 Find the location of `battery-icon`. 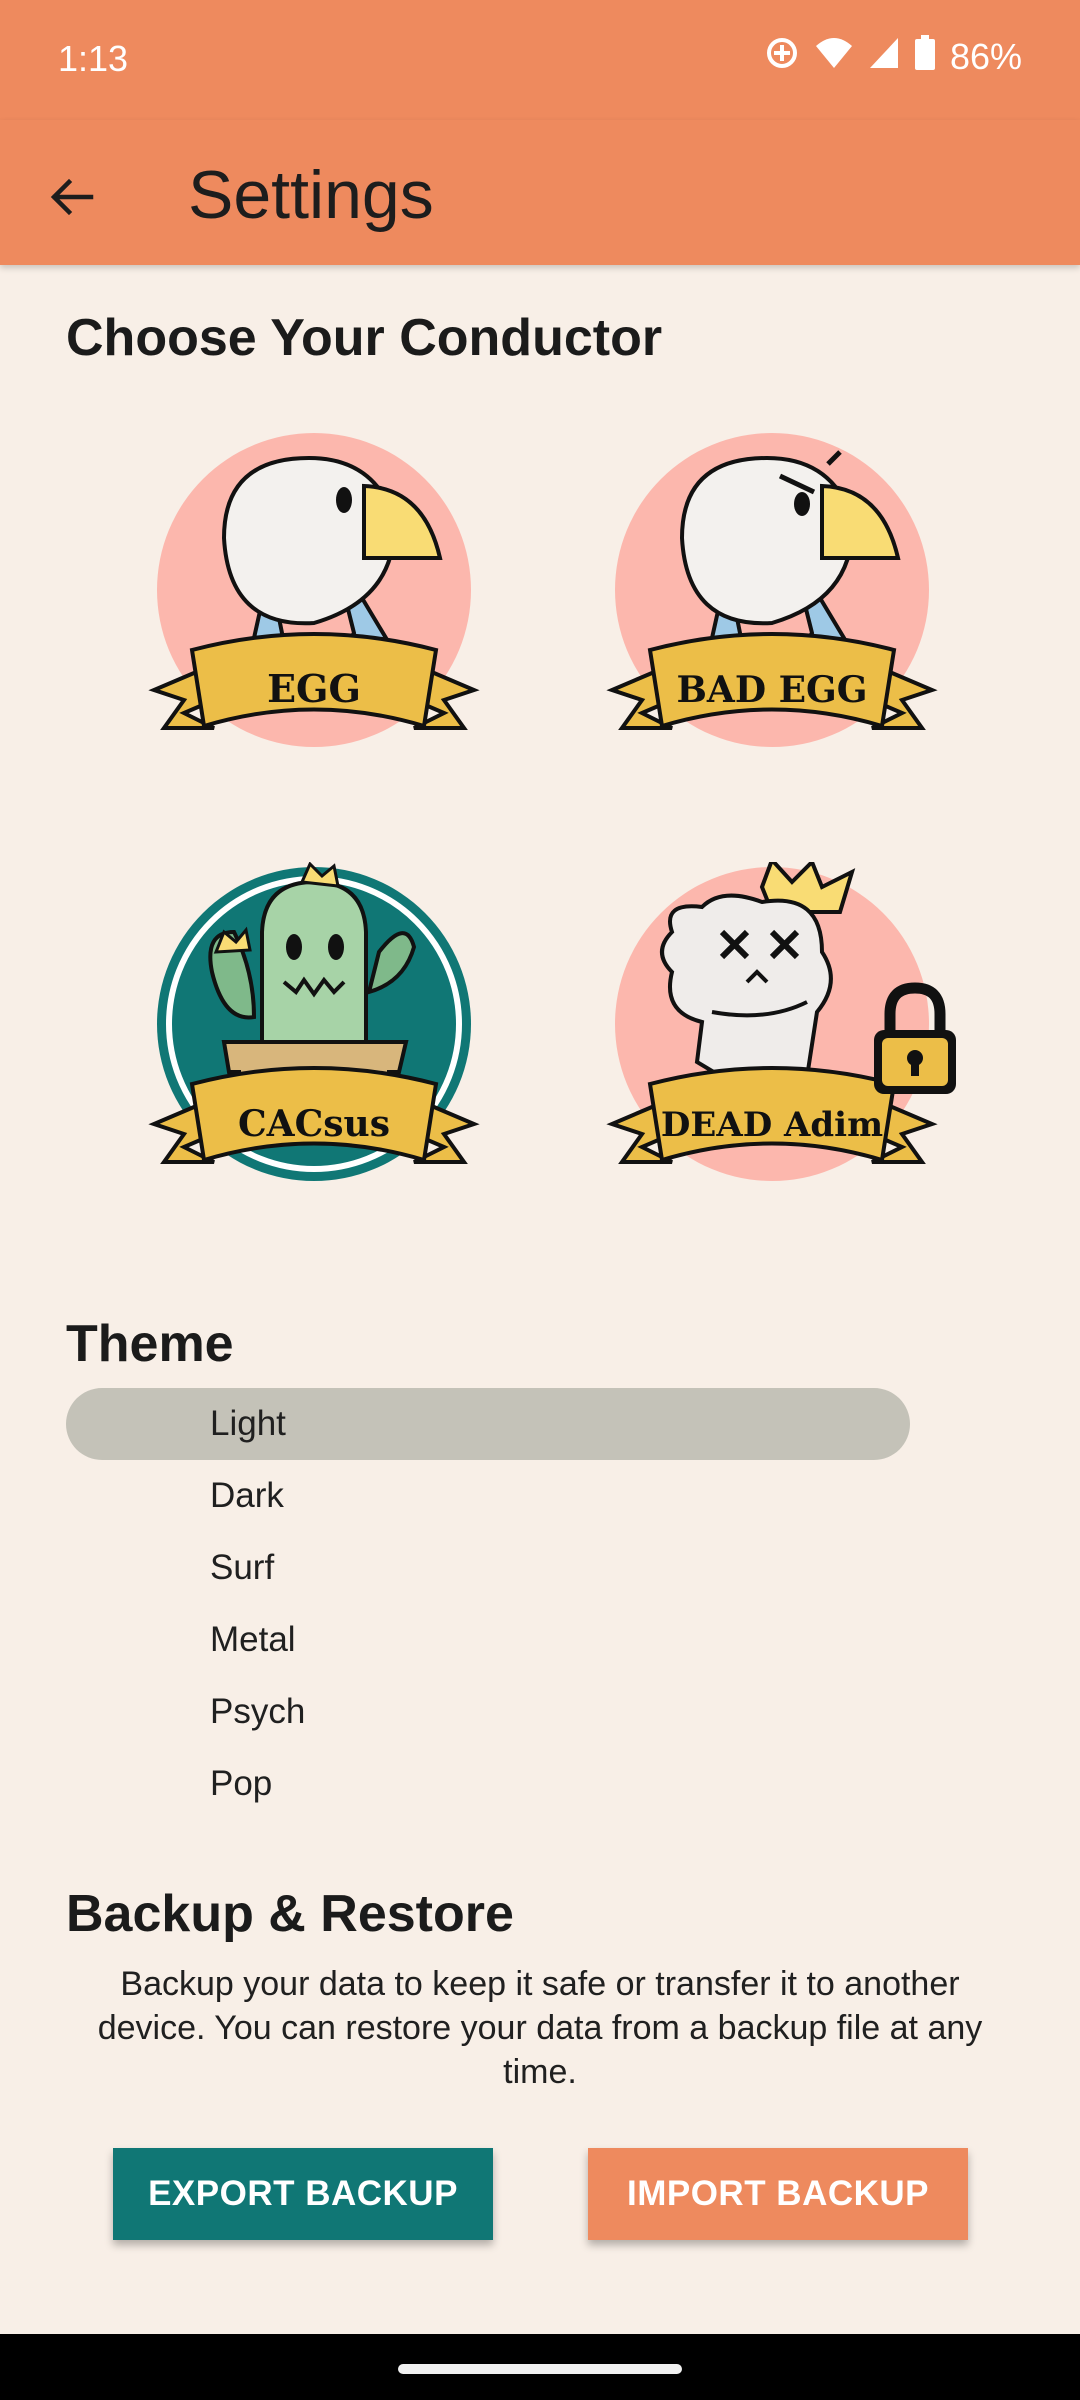

battery-icon is located at coordinates (925, 57).